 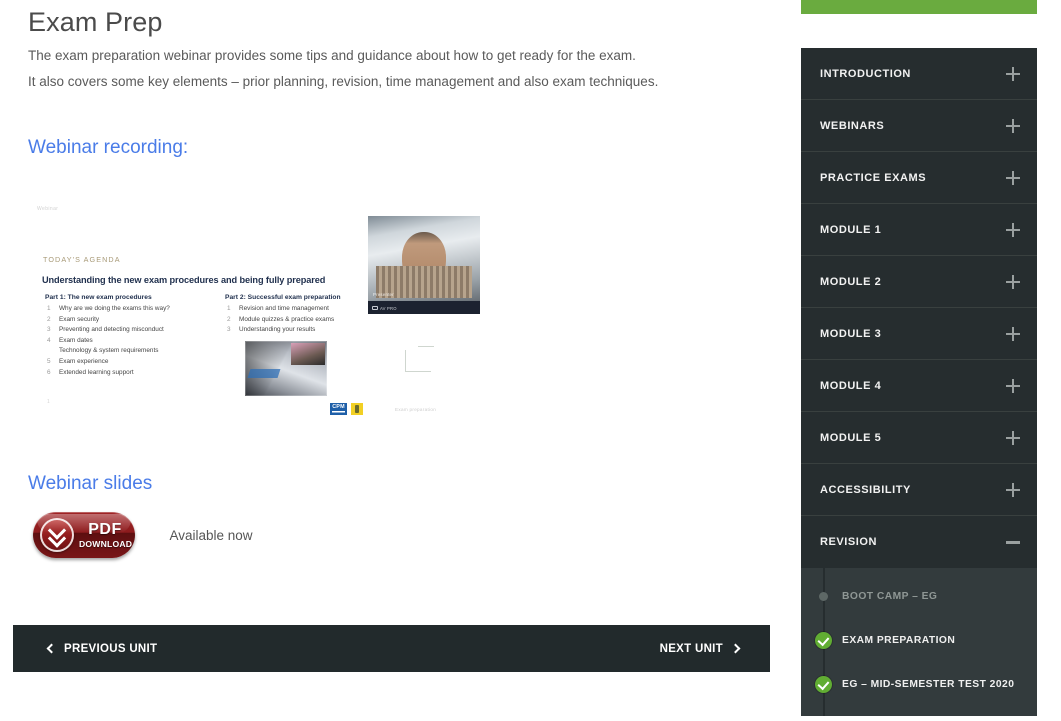 What do you see at coordinates (383, 294) in the screenshot?
I see `presenter-name-label: Presenter` at bounding box center [383, 294].